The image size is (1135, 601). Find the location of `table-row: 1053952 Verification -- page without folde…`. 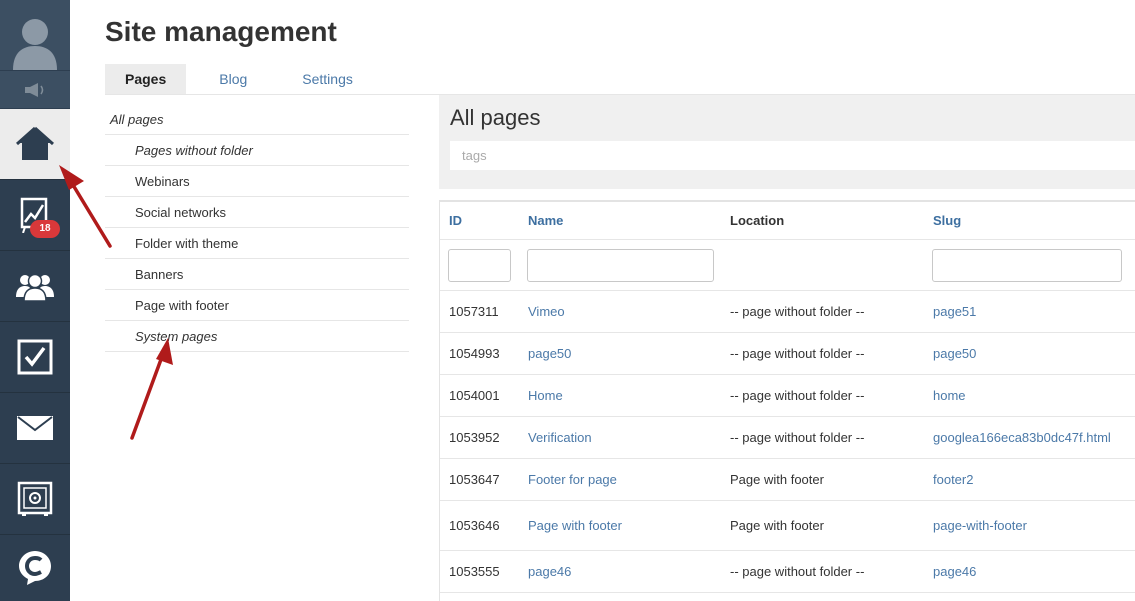

table-row: 1053952 Verification -- page without folde… is located at coordinates (787, 438).